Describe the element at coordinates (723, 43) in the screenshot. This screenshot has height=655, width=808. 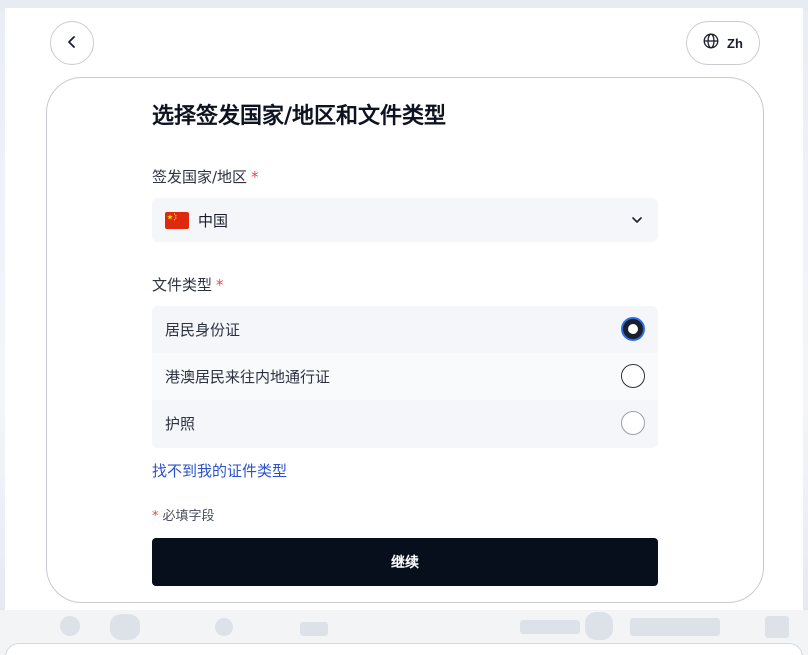
I see `language-button: Zh` at that location.